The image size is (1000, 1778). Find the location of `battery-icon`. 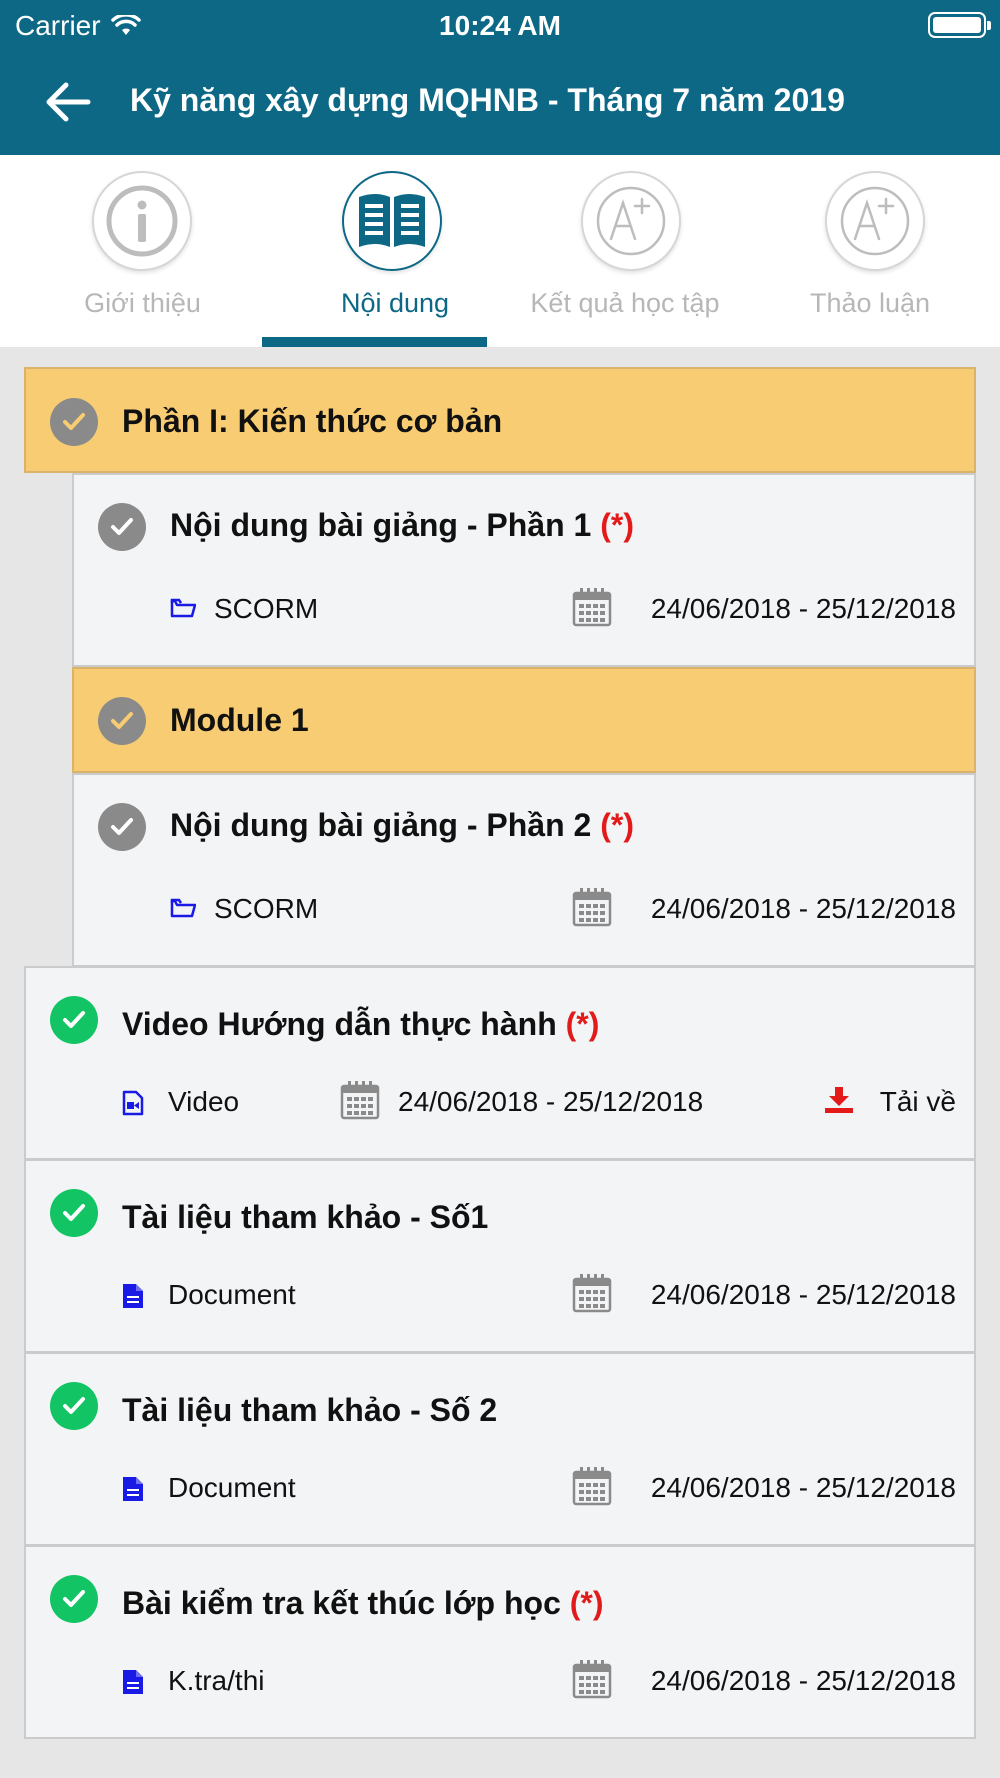

battery-icon is located at coordinates (959, 25).